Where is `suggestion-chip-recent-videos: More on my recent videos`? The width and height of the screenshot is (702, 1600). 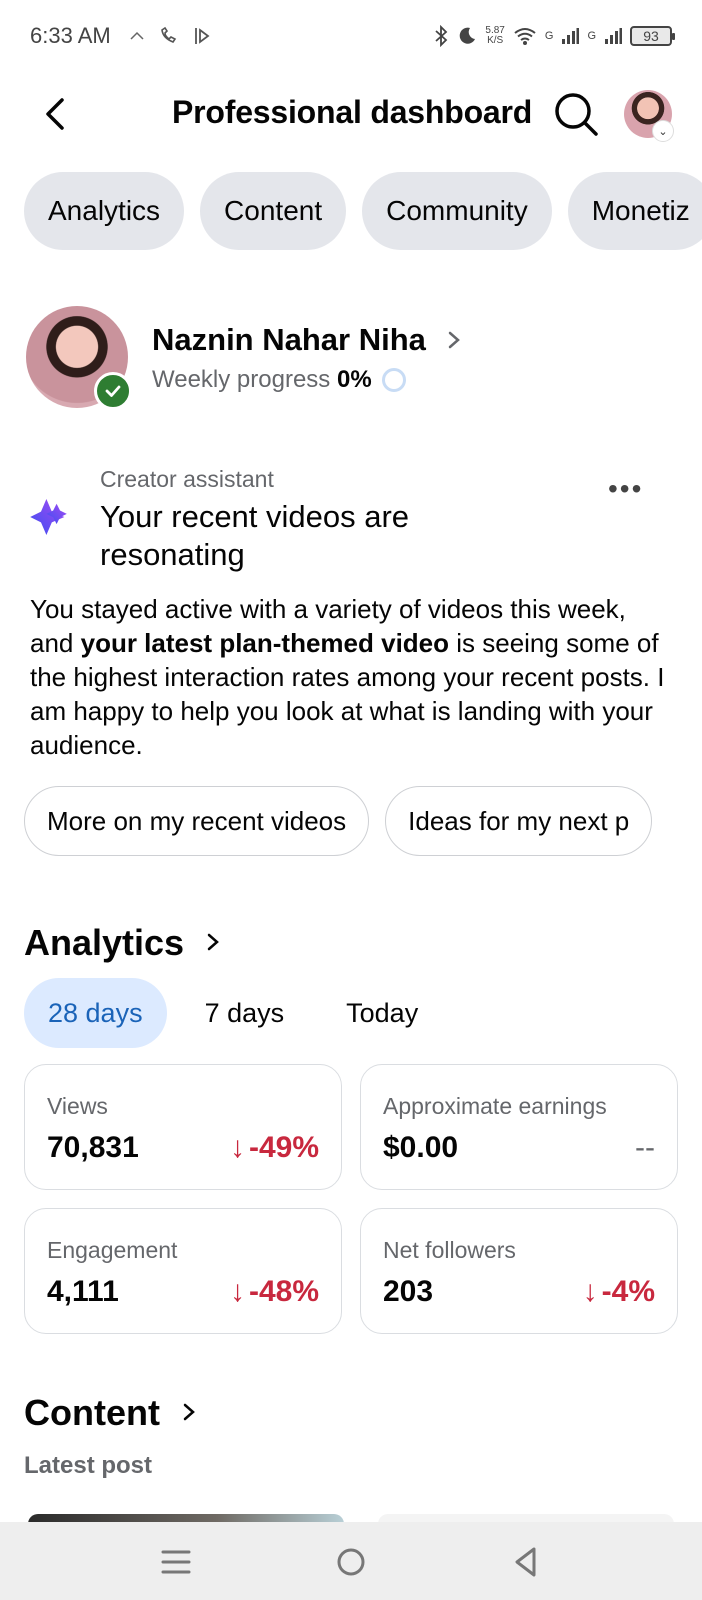
suggestion-chip-recent-videos: More on my recent videos is located at coordinates (197, 821).